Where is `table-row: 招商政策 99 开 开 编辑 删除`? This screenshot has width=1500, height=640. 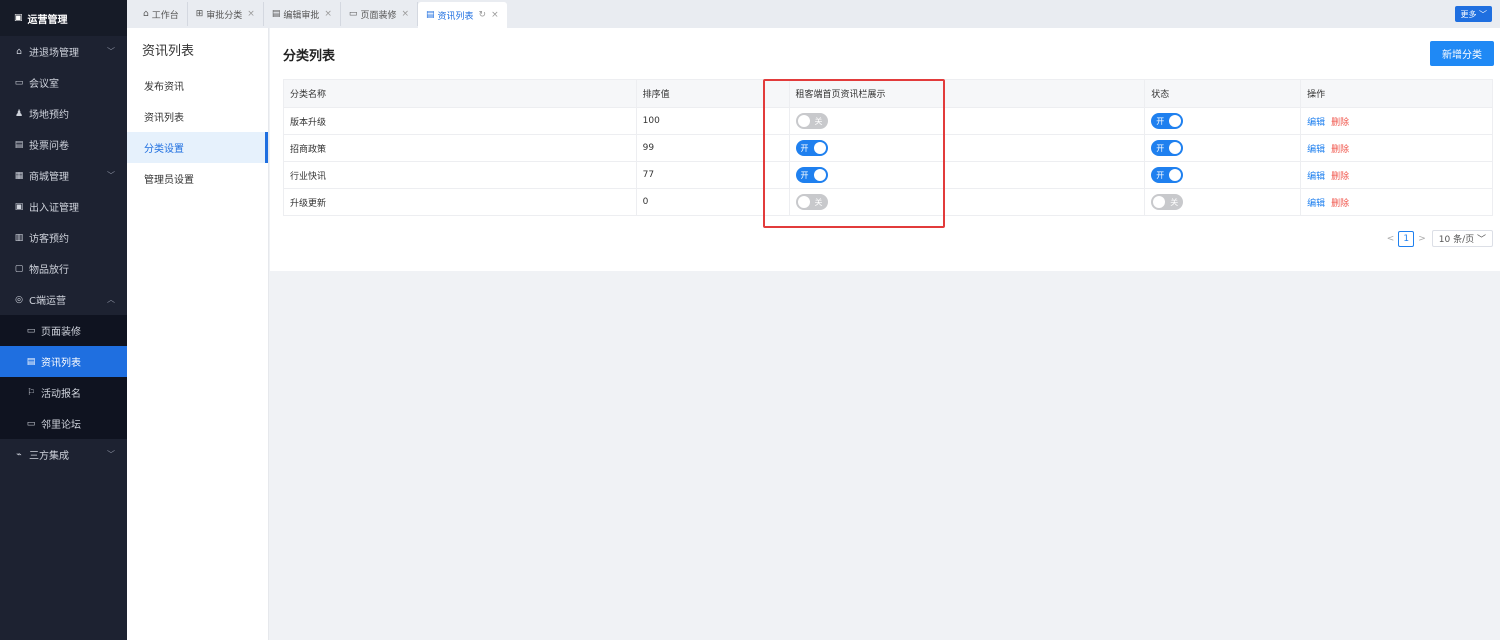
table-row: 招商政策 99 开 开 编辑 删除 is located at coordinates (888, 148).